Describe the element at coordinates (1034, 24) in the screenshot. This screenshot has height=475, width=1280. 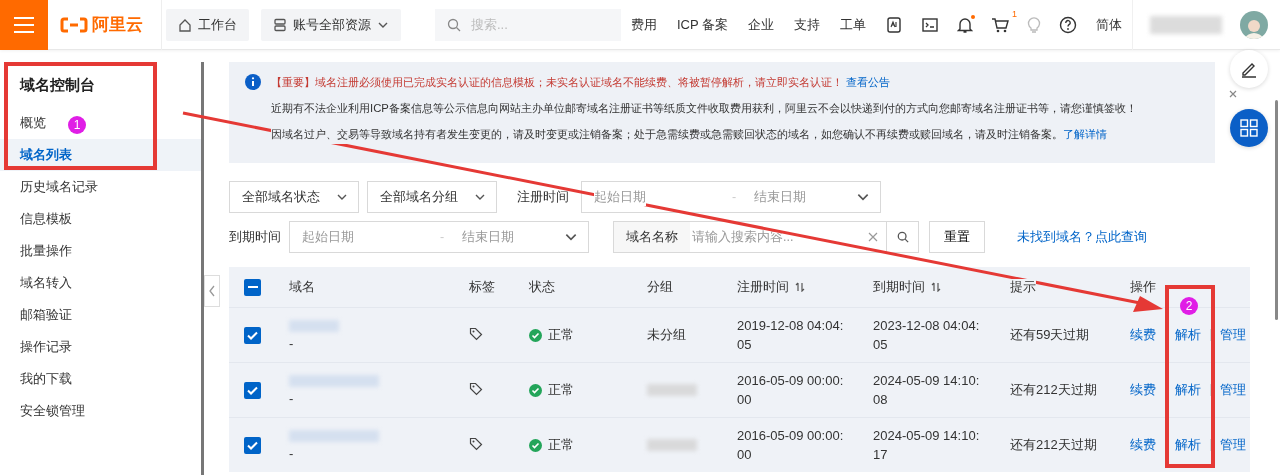
I see `lightbulb-icon` at that location.